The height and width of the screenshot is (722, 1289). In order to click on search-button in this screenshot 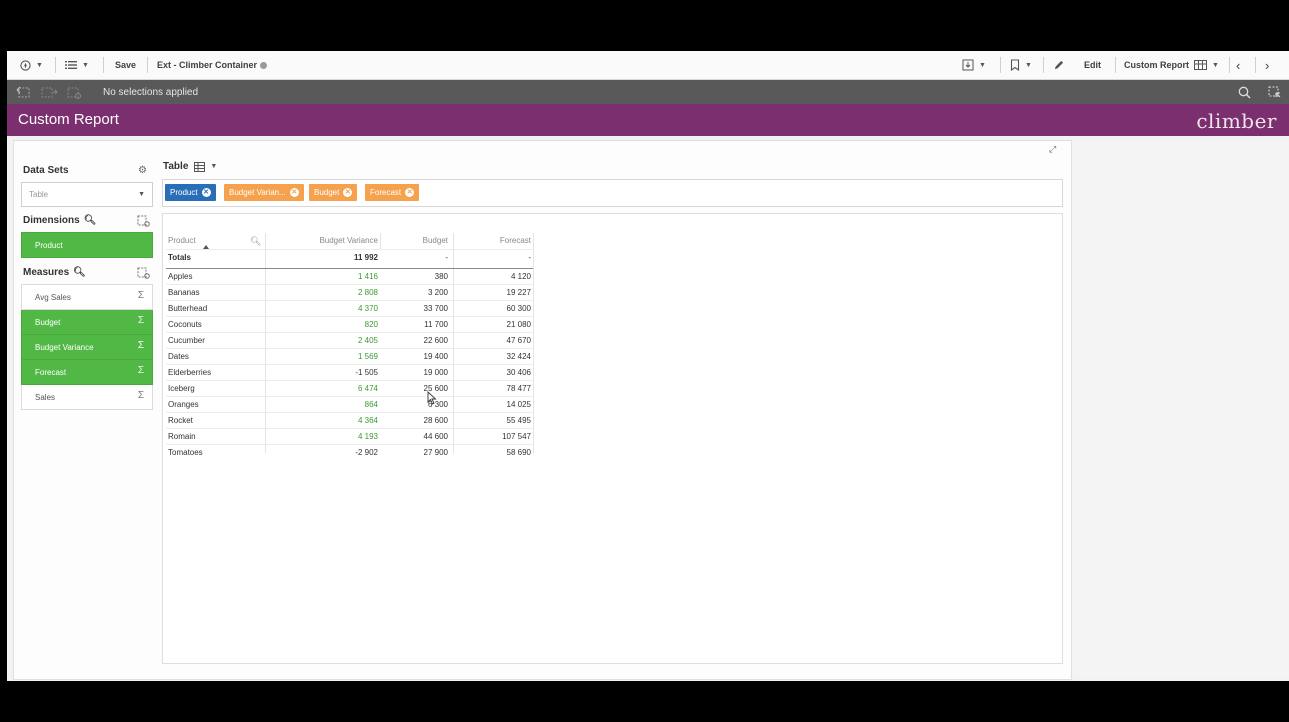, I will do `click(1244, 92)`.